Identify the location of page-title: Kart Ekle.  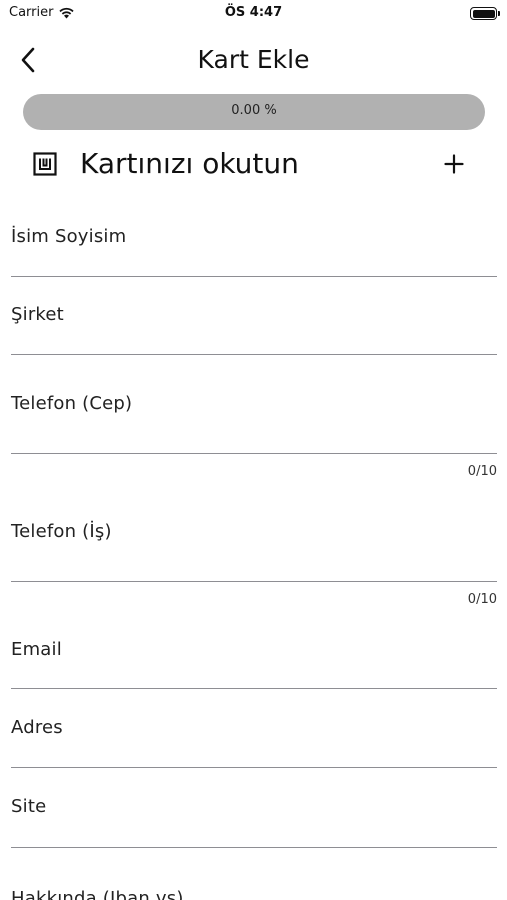
(253, 59).